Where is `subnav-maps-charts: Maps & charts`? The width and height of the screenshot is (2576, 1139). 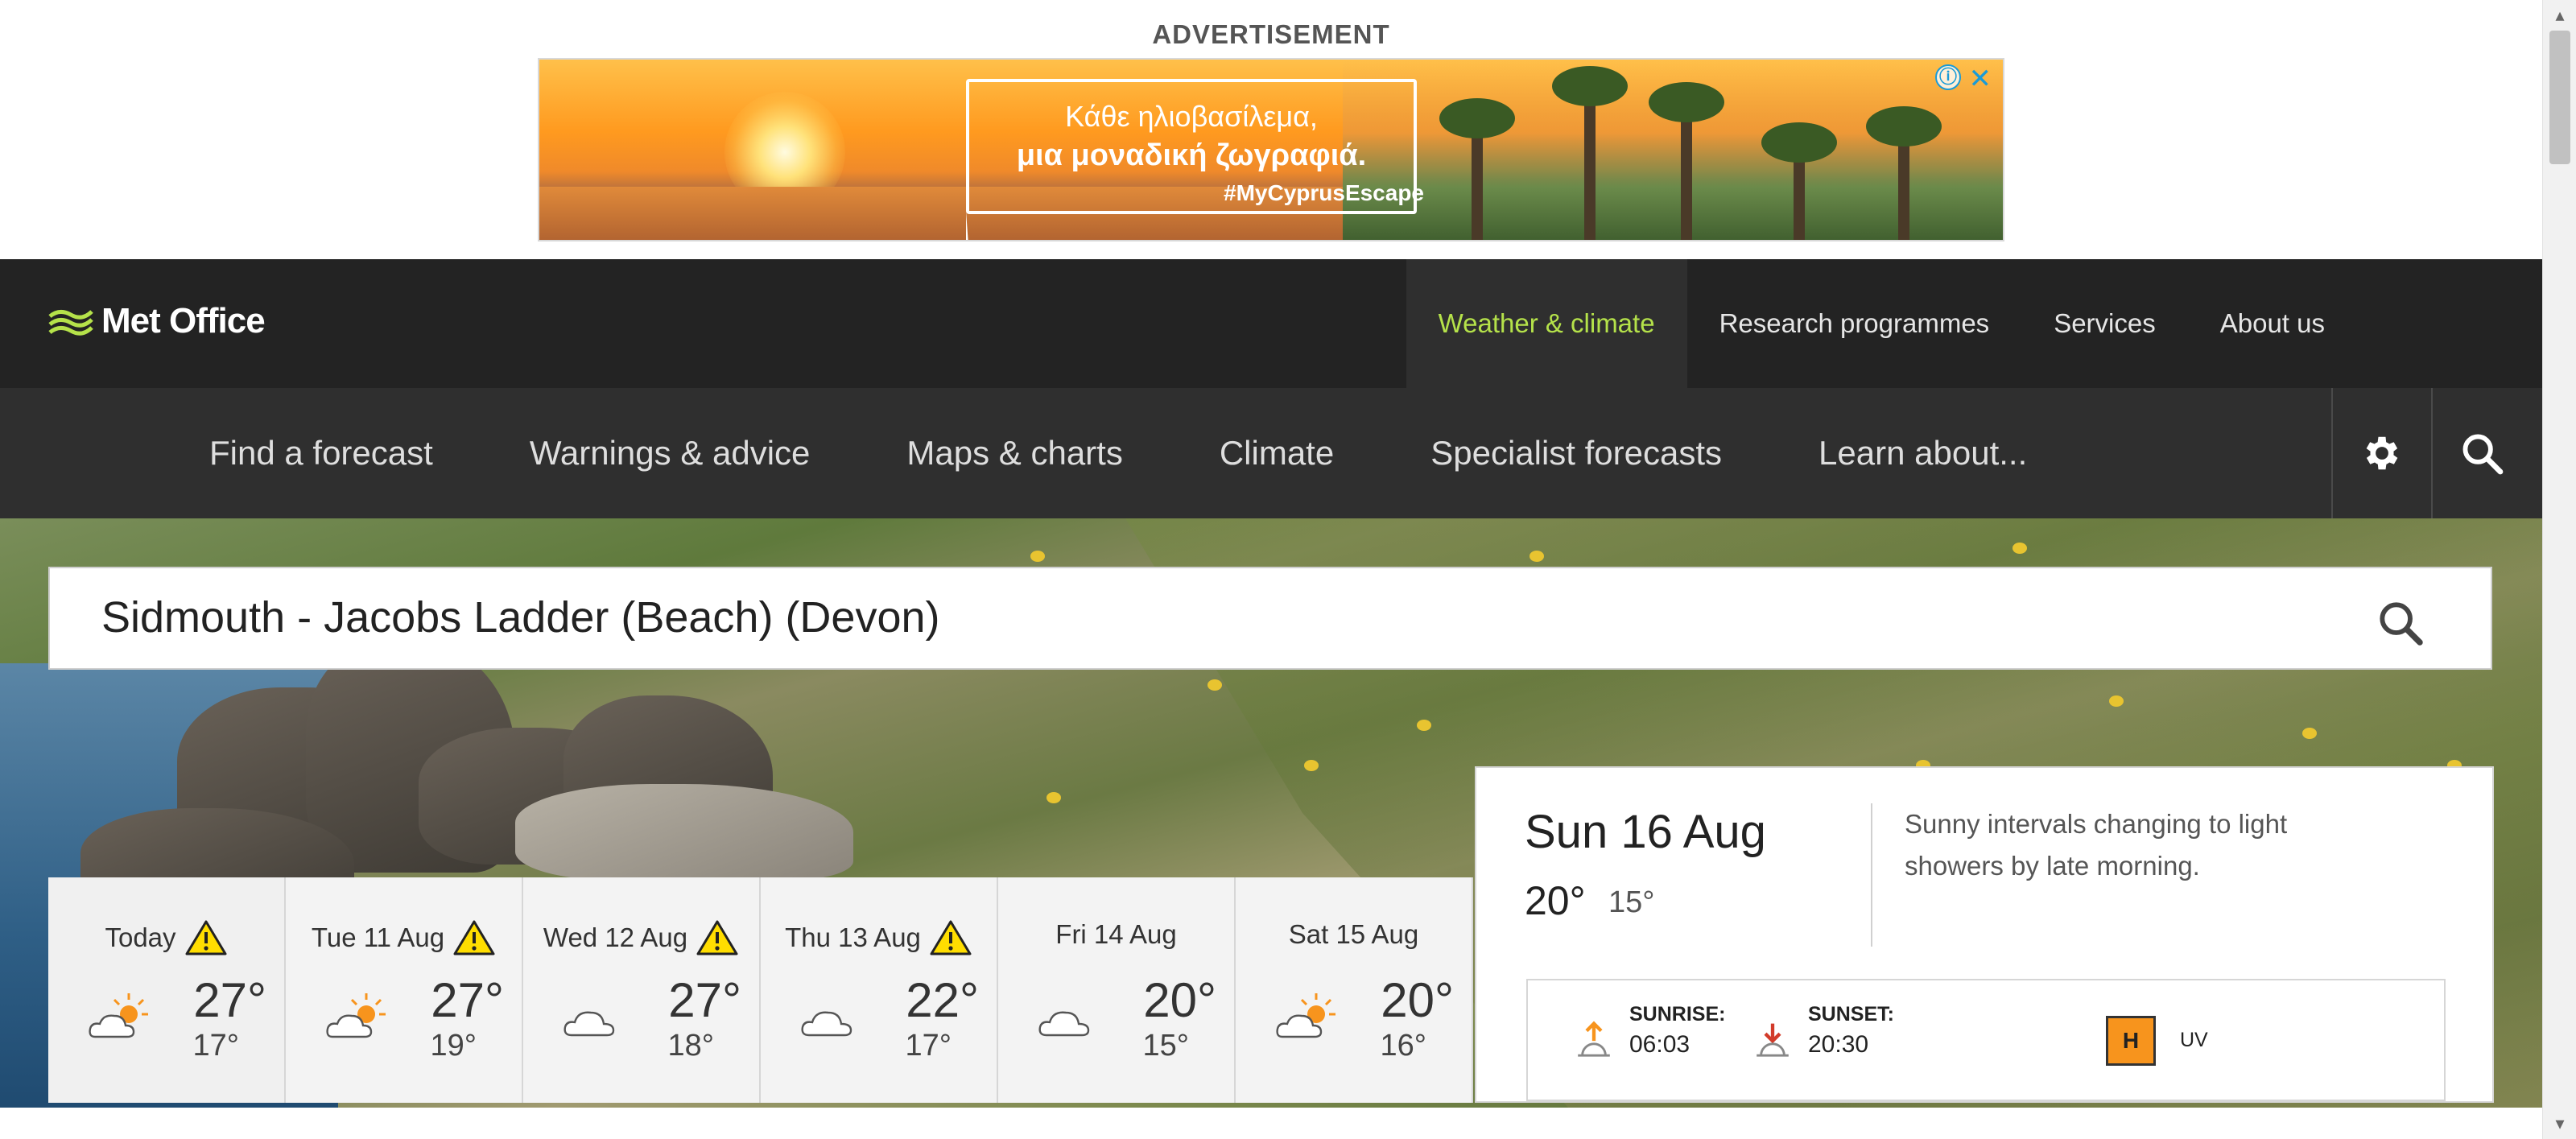
subnav-maps-charts: Maps & charts is located at coordinates (1014, 453).